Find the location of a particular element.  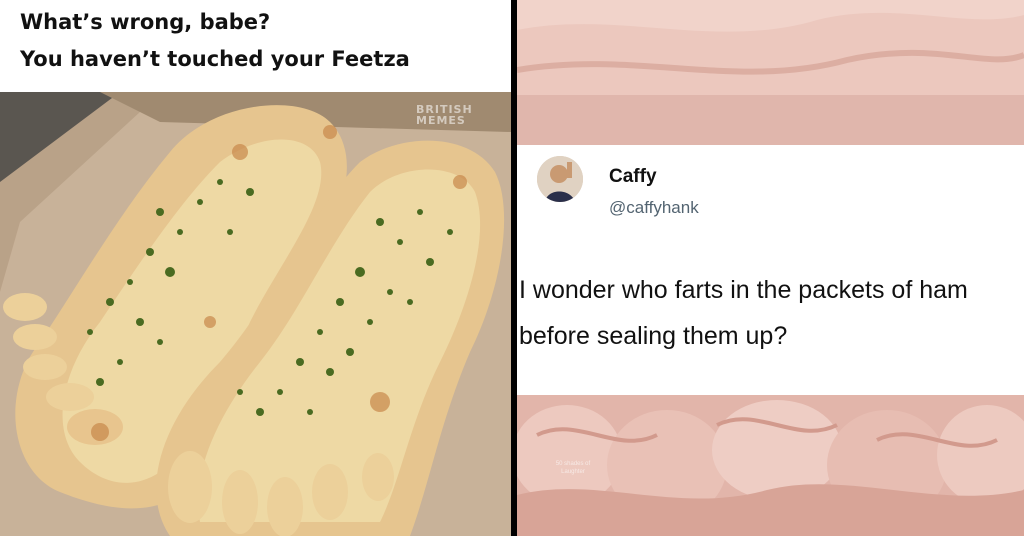

caption-line-2: You haven’t touched your Feetza is located at coordinates (215, 59).